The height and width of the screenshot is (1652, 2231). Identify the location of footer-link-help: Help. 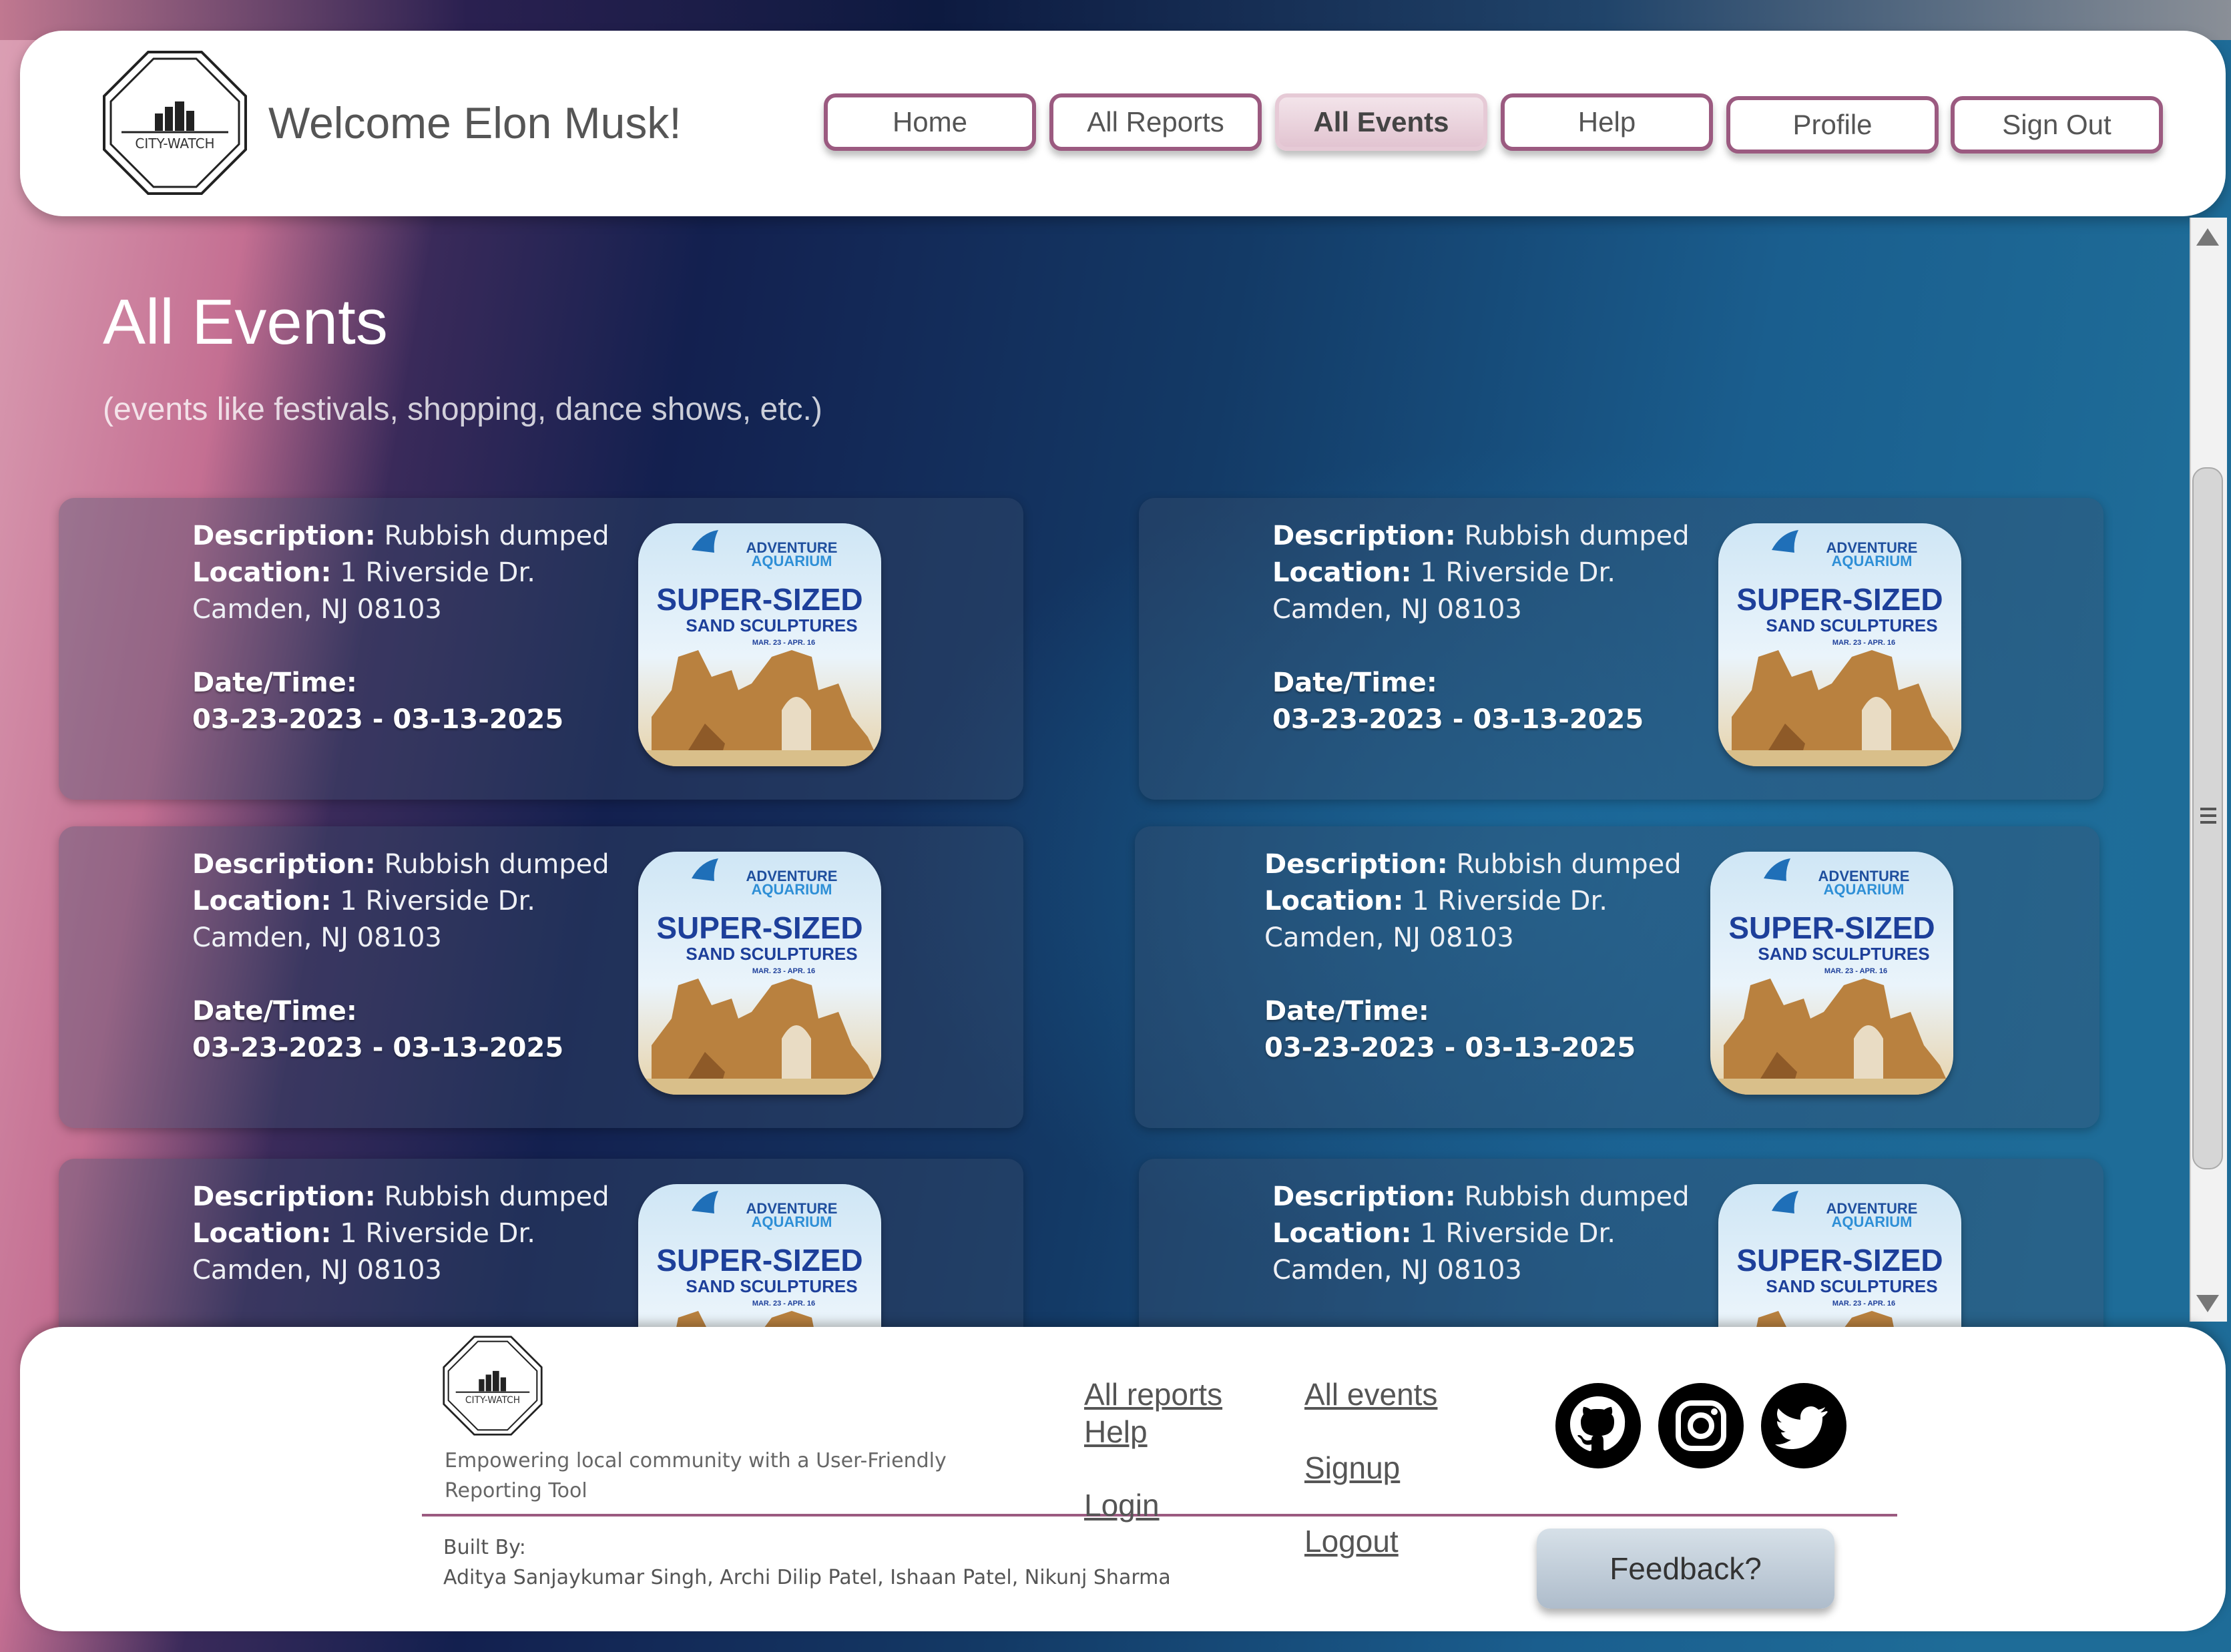
(1116, 1432).